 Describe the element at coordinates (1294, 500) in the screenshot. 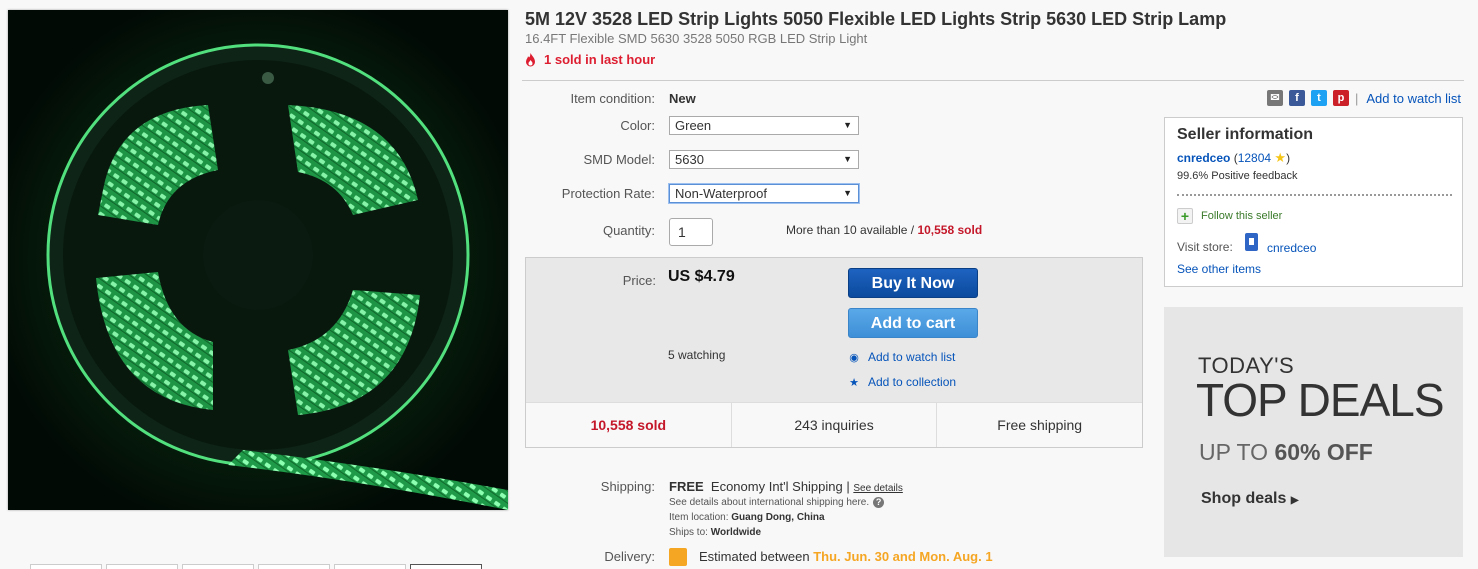

I see `caret-right-icon: ▶` at that location.